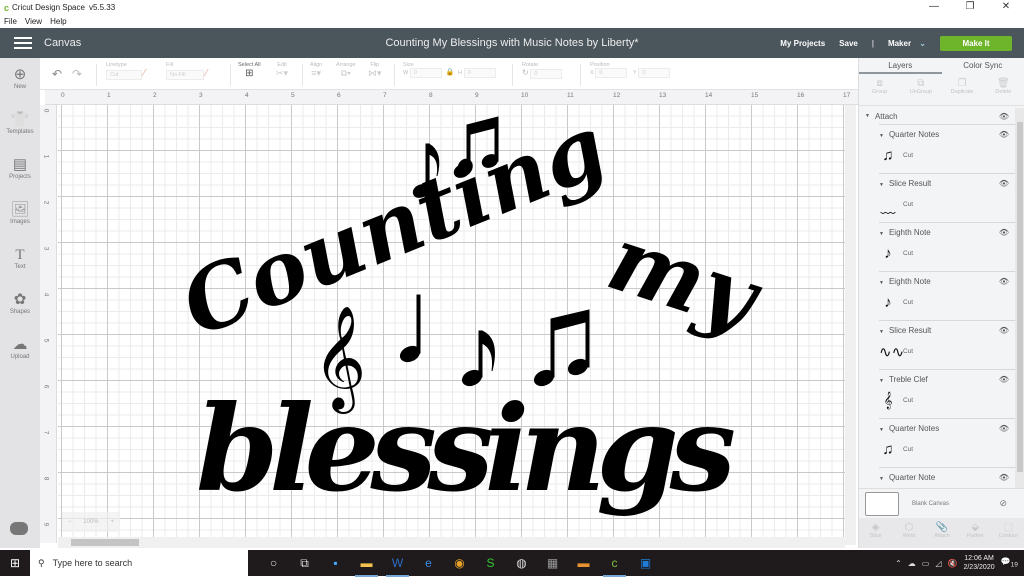 This screenshot has height=577, width=1024. I want to click on close-button: ✕, so click(1006, 7).